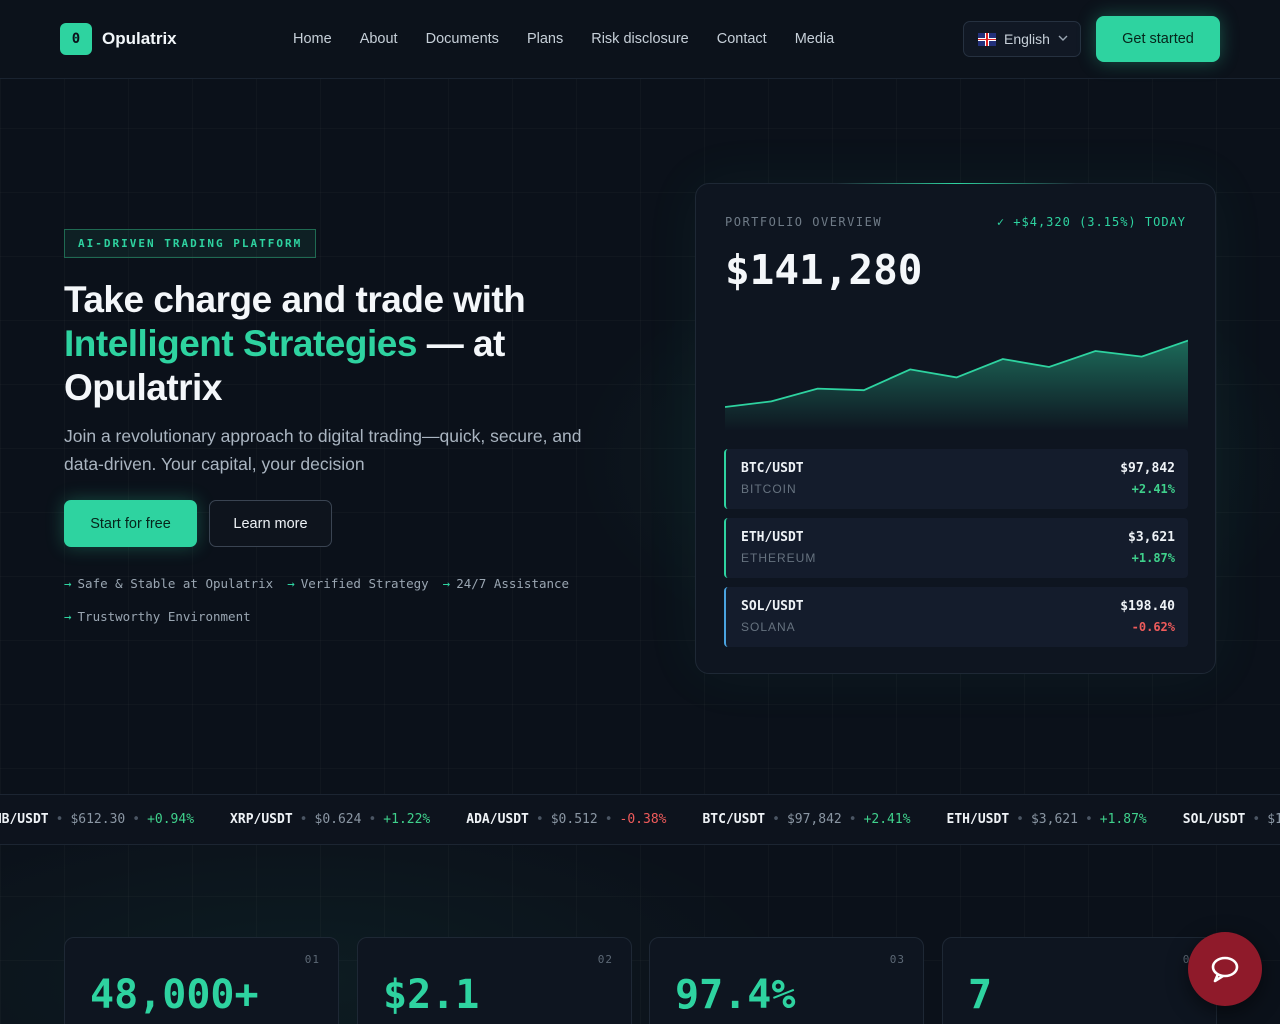 This screenshot has width=1280, height=1024. Describe the element at coordinates (978, 819) in the screenshot. I see `ticker-symbol: ETH/USDT` at that location.